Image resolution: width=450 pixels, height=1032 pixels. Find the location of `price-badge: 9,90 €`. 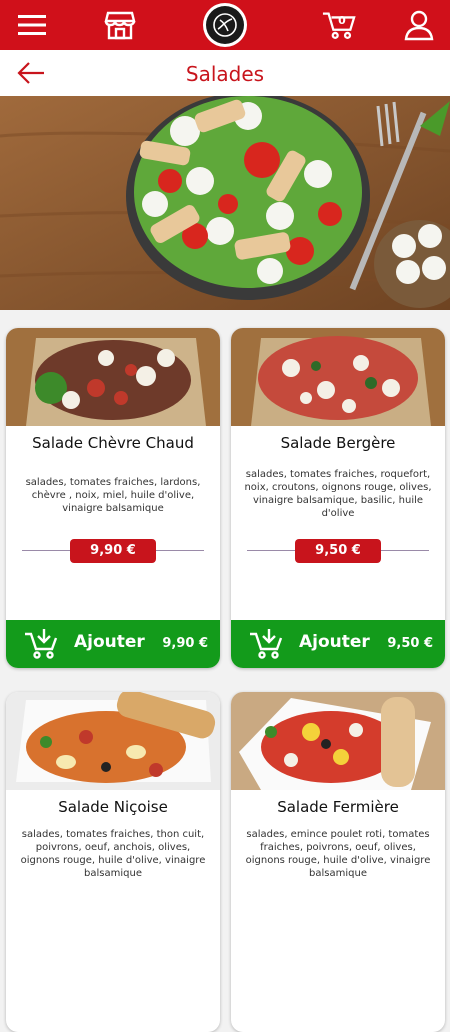

price-badge: 9,90 € is located at coordinates (113, 551).